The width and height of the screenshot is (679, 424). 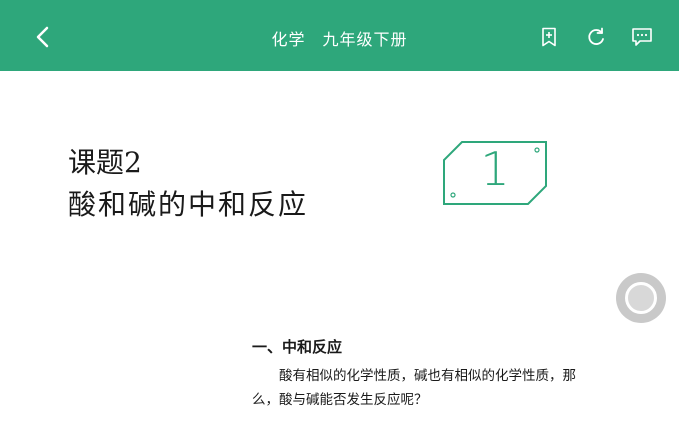 I want to click on assistive-touch-button, so click(x=641, y=298).